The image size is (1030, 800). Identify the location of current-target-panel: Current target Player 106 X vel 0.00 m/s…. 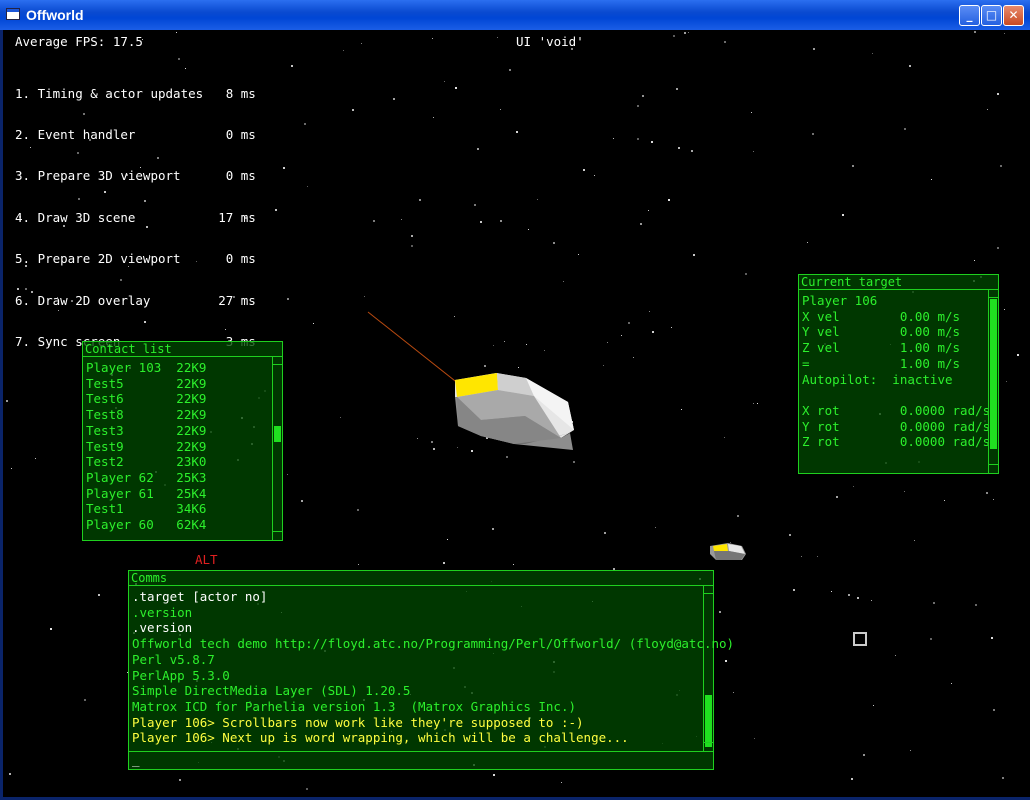
(898, 374).